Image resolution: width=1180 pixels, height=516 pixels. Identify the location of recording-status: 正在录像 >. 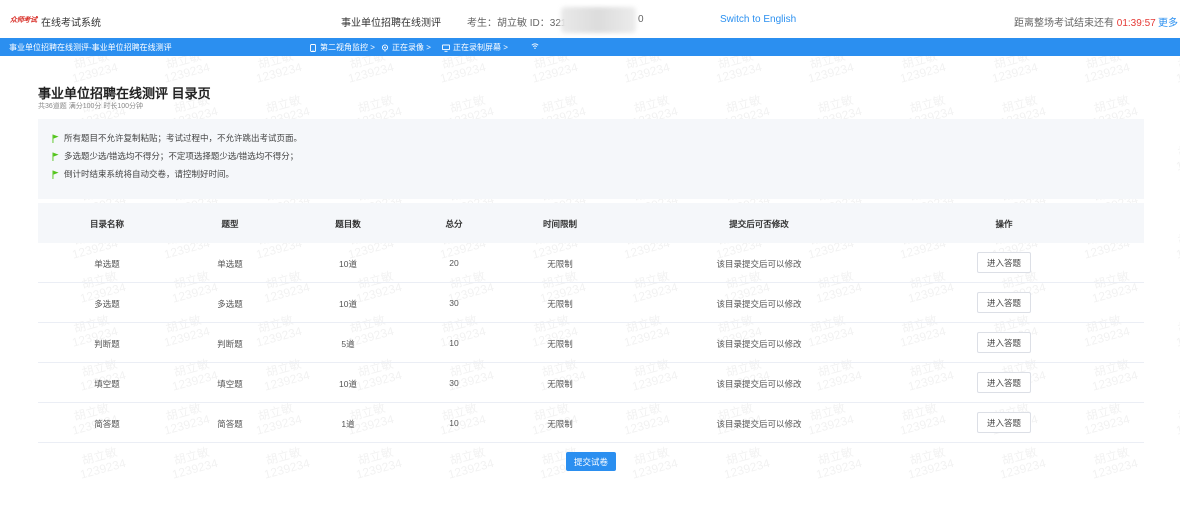
(406, 47).